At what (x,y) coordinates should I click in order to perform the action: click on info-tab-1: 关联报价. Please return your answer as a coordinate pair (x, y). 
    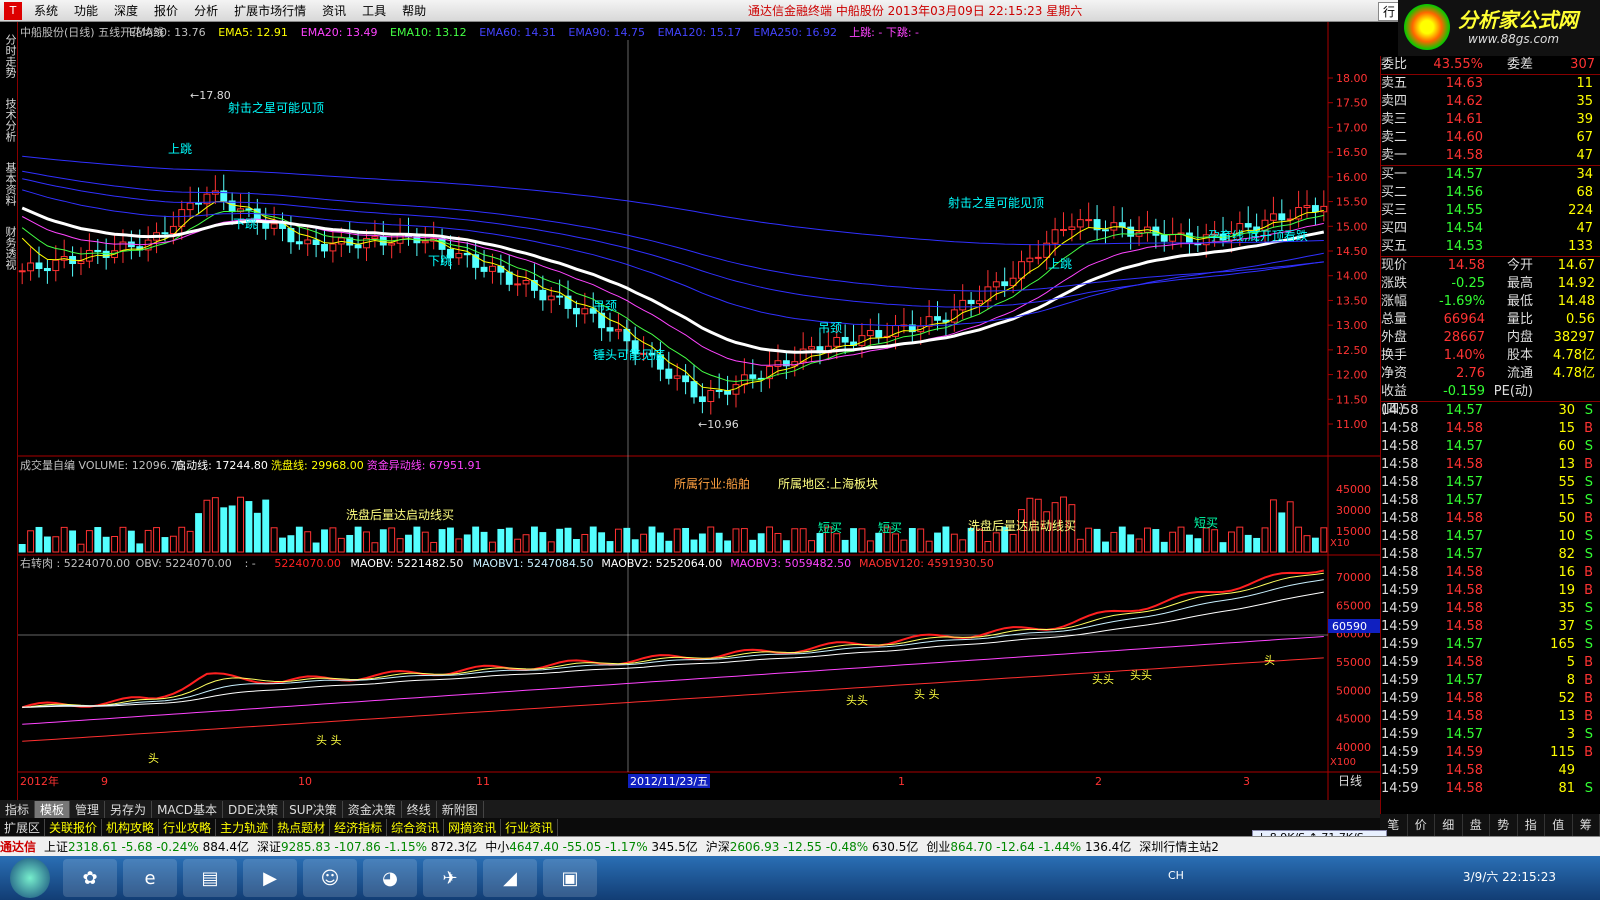
    Looking at the image, I should click on (74, 827).